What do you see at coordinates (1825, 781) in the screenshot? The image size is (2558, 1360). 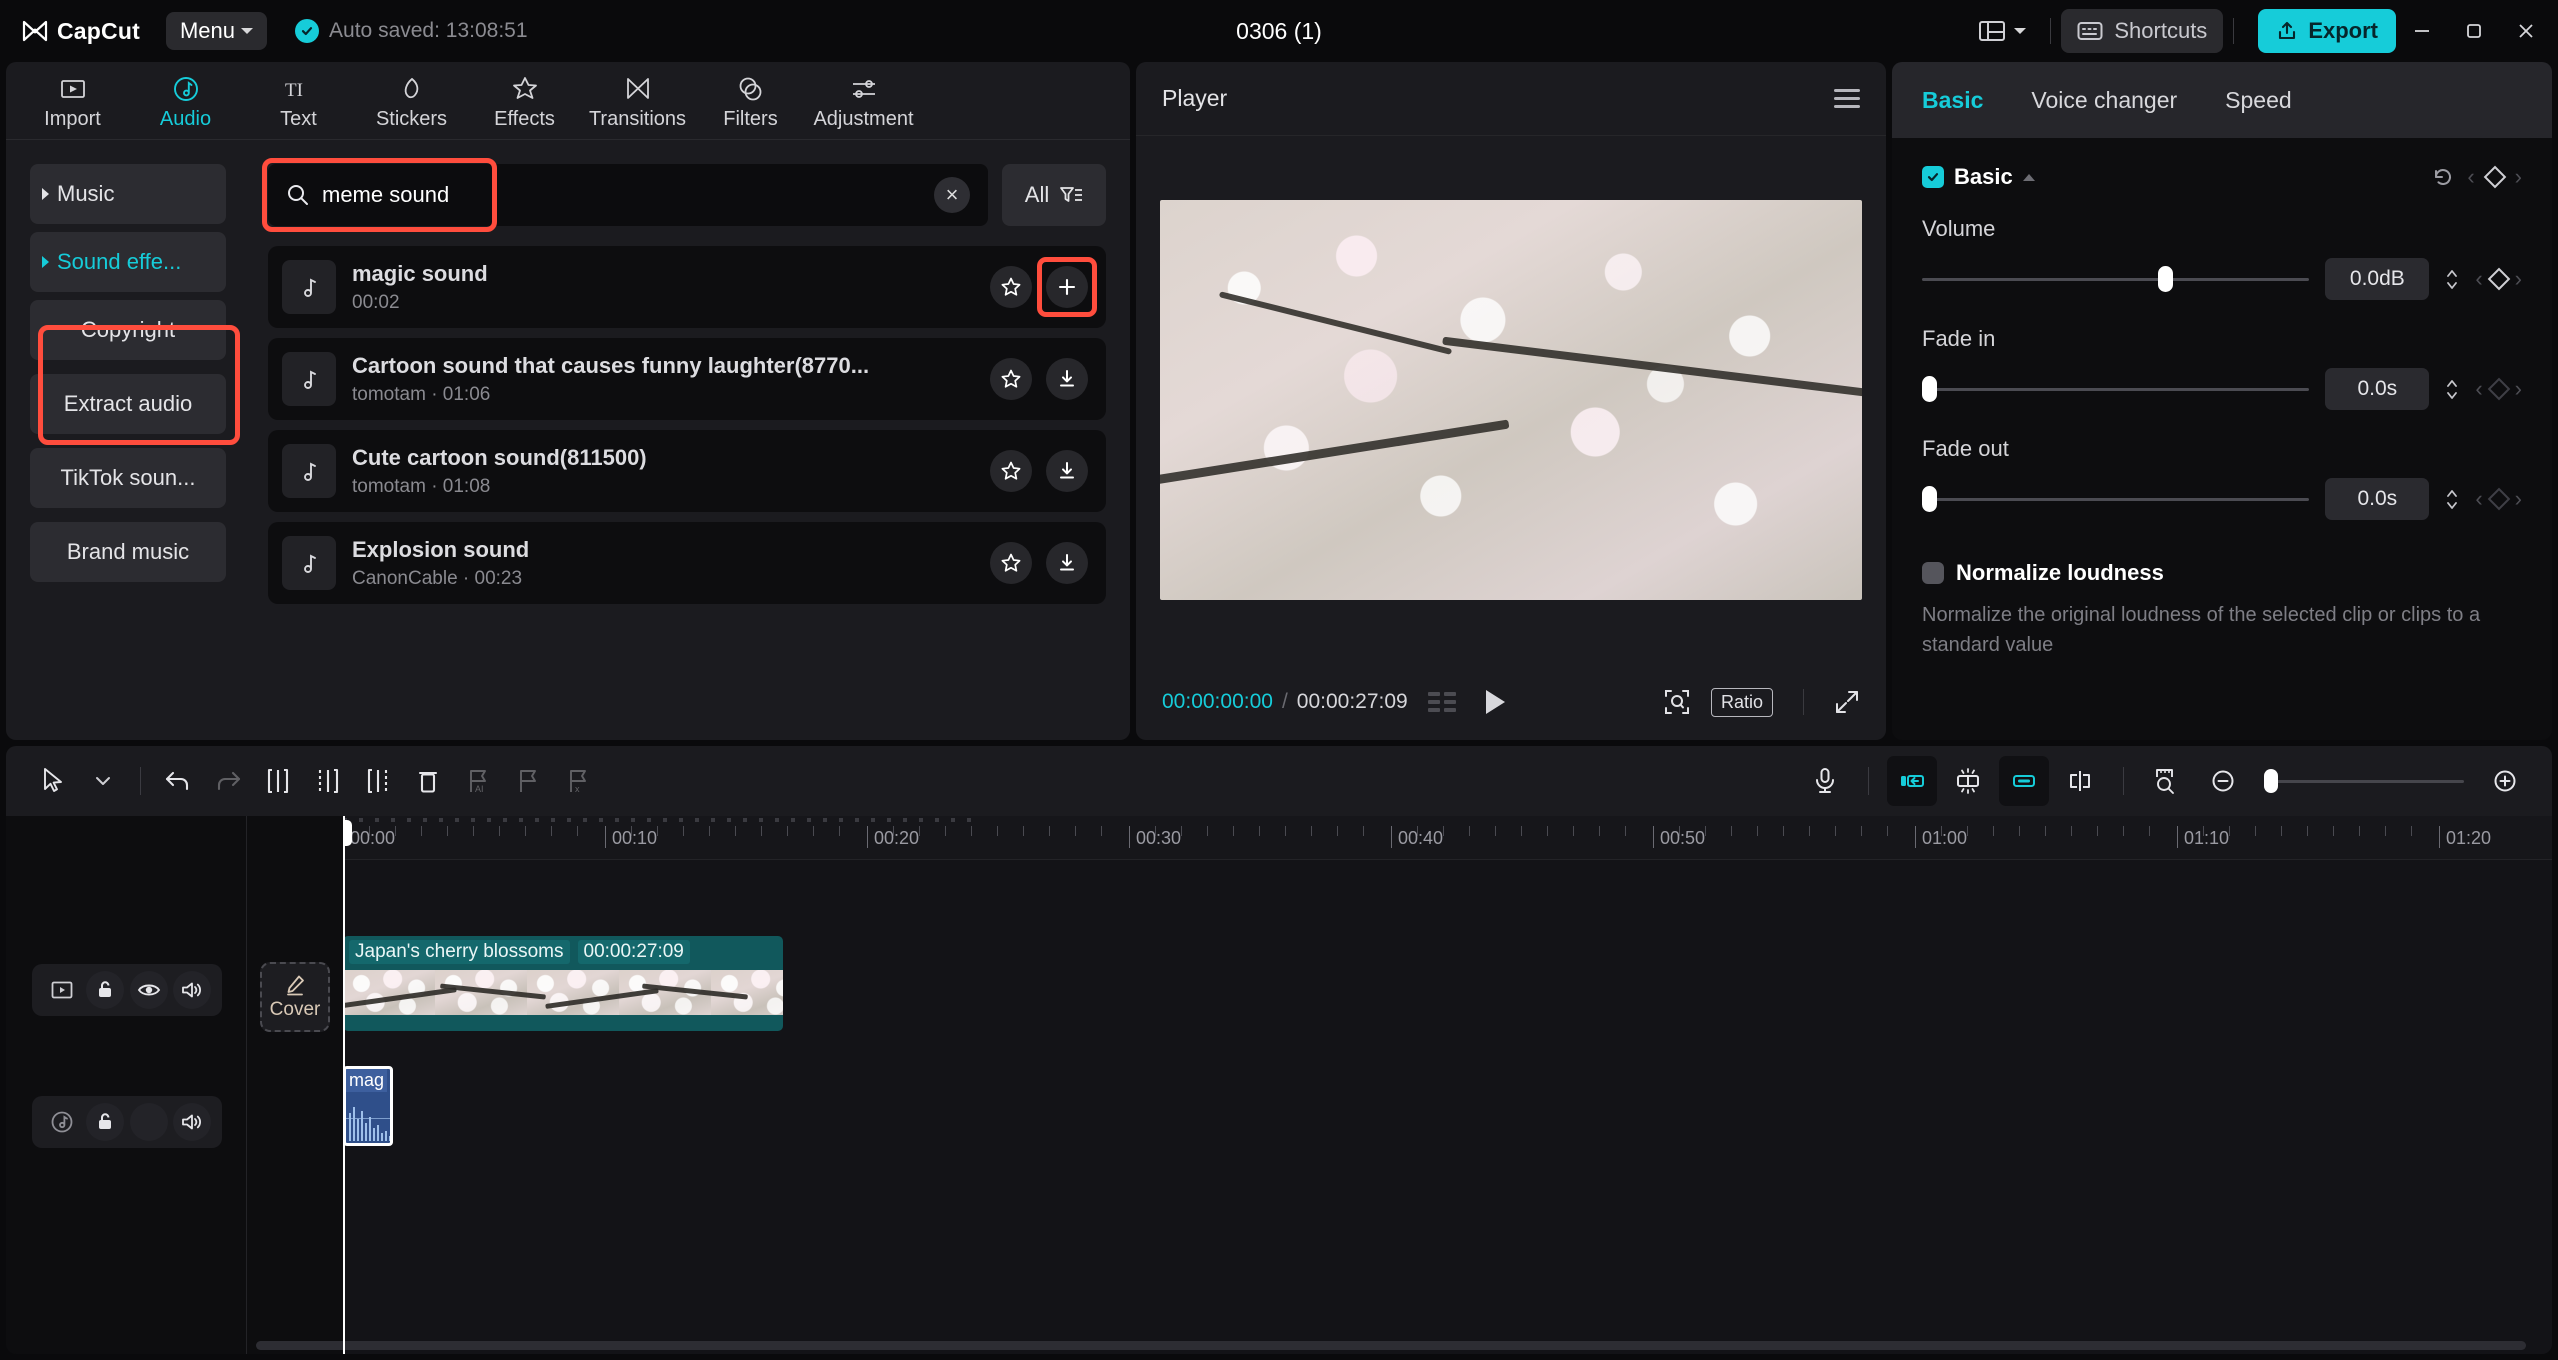 I see `record-voiceover-icon` at bounding box center [1825, 781].